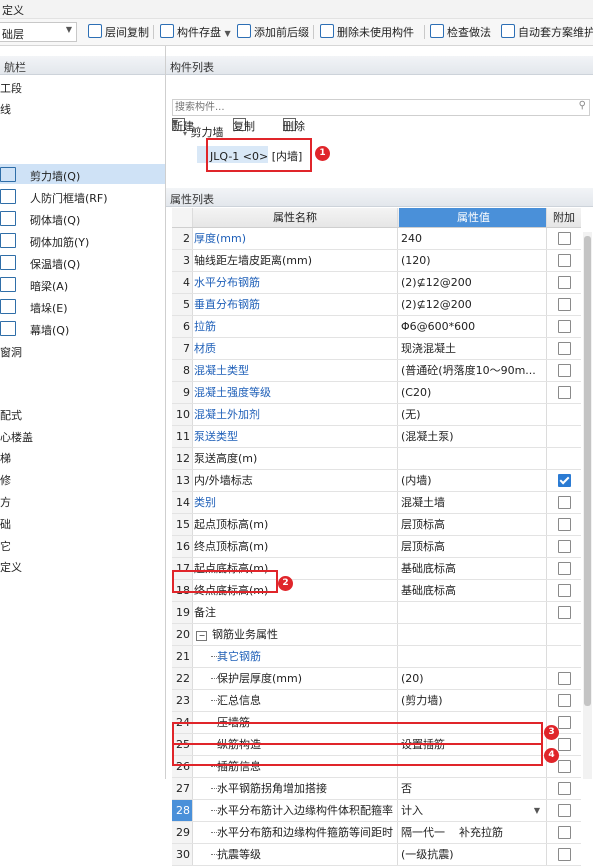 The width and height of the screenshot is (593, 866). I want to click on property-value: (内墙), so click(473, 480).